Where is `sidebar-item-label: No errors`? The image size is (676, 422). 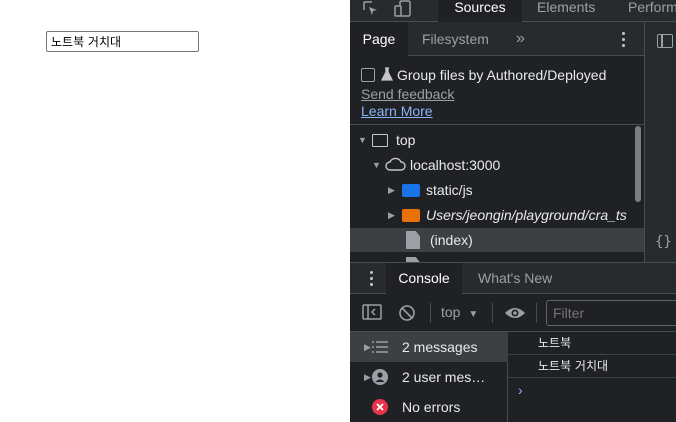
sidebar-item-label: No errors is located at coordinates (431, 407).